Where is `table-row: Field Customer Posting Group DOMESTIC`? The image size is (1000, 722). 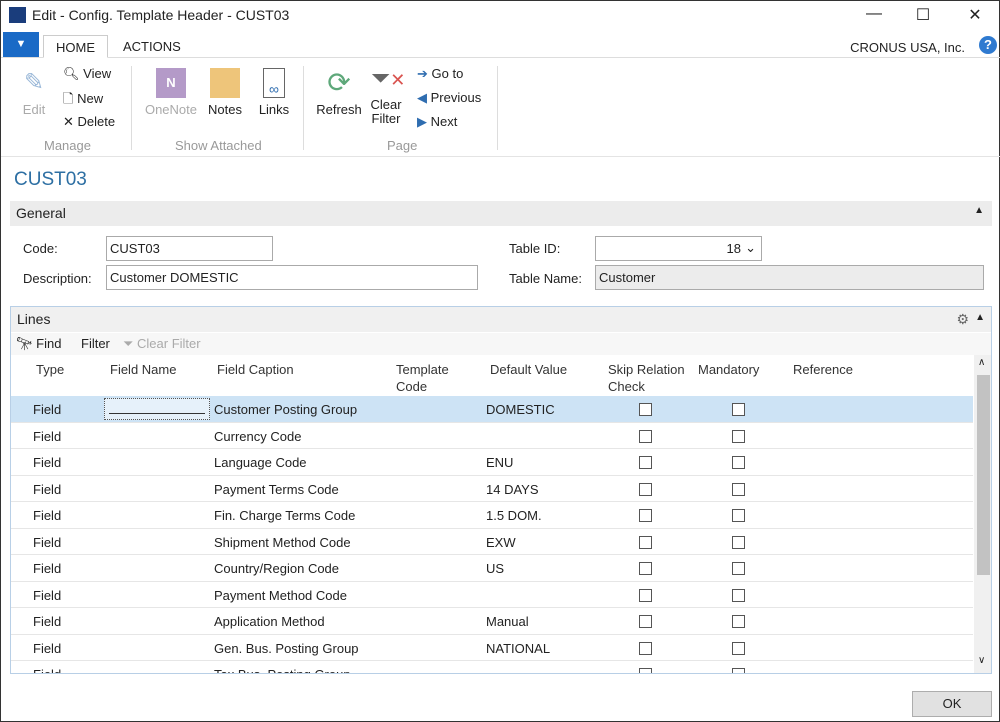 table-row: Field Customer Posting Group DOMESTIC is located at coordinates (492, 409).